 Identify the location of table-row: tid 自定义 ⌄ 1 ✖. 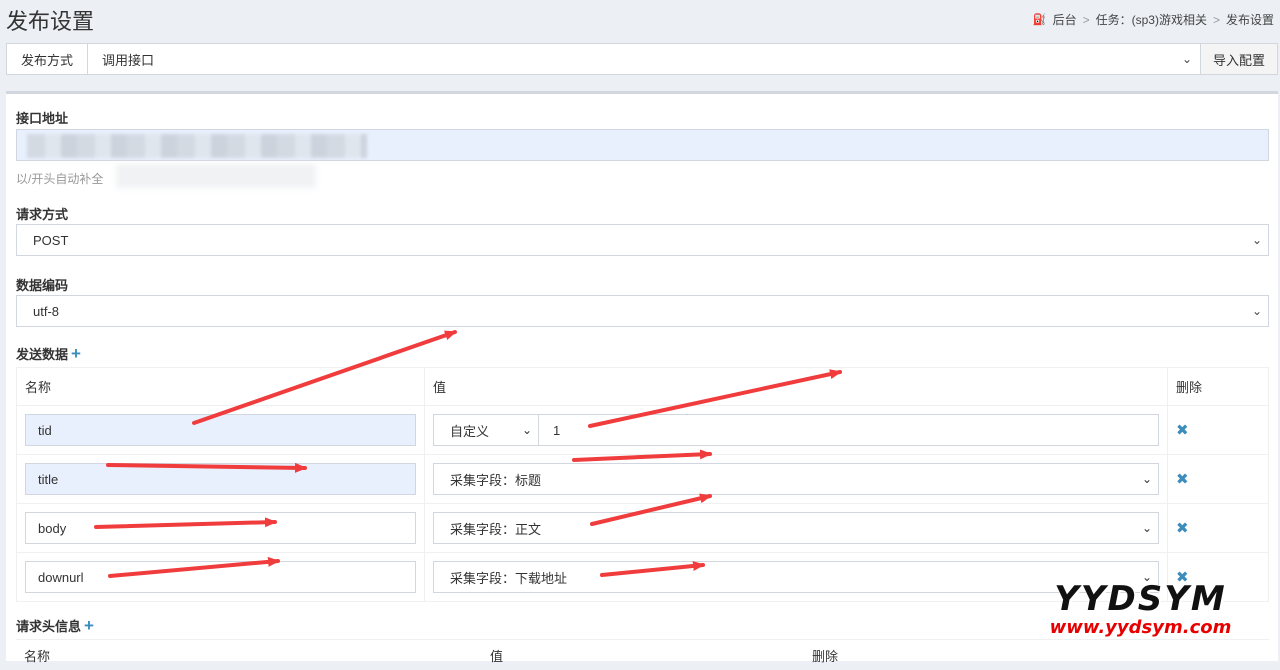
(642, 430).